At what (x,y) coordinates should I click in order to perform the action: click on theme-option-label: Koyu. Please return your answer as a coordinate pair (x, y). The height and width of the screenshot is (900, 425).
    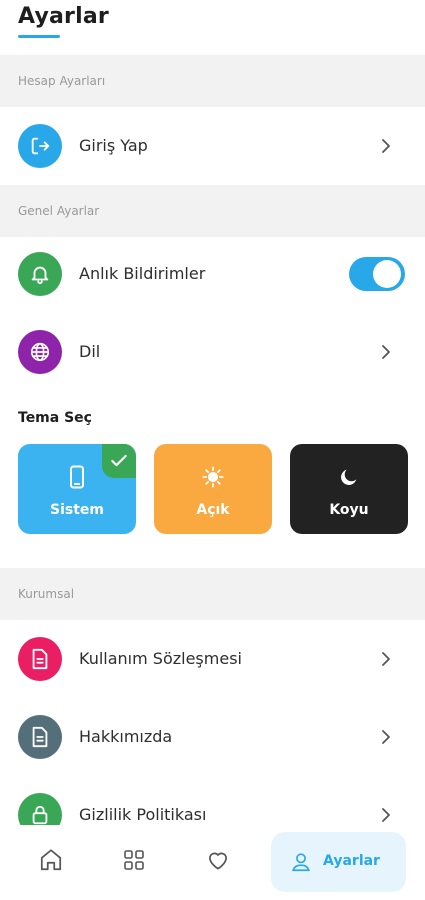
    Looking at the image, I should click on (349, 510).